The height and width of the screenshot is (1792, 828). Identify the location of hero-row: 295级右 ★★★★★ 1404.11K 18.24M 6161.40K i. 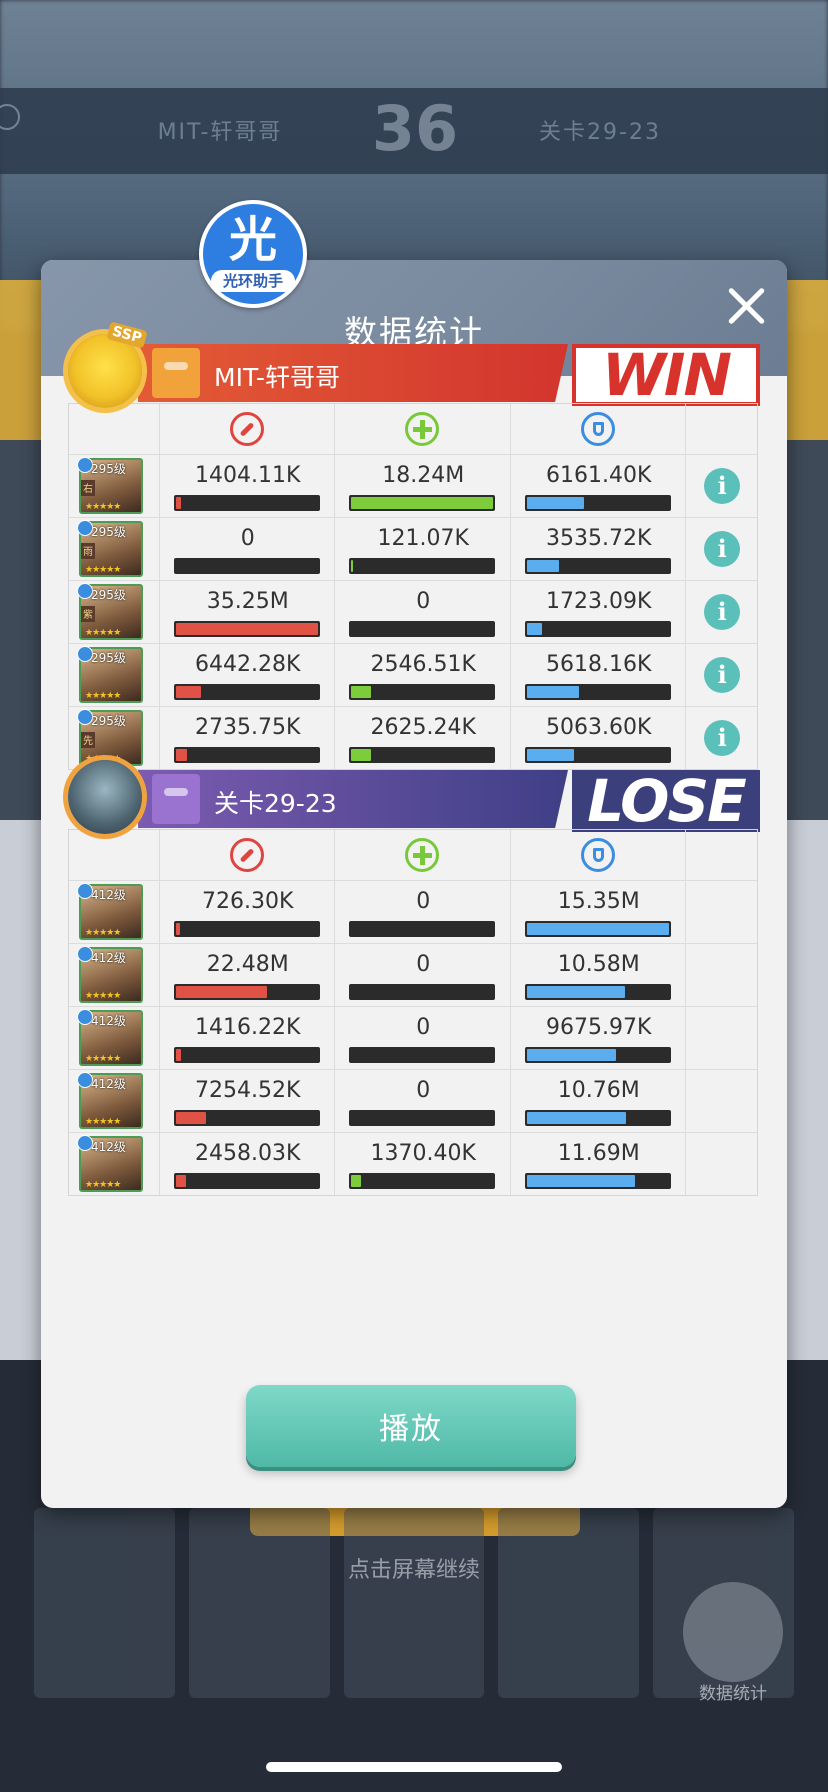
(413, 485).